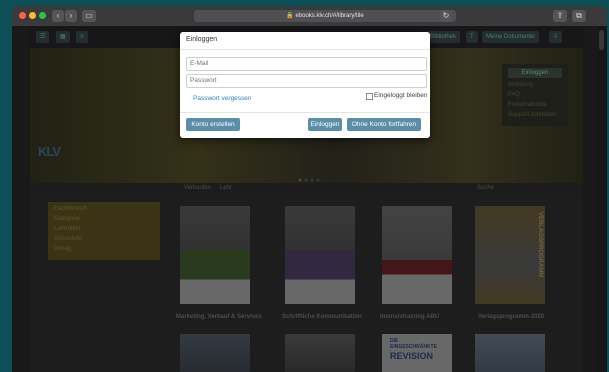 The height and width of the screenshot is (372, 609). Describe the element at coordinates (560, 16) in the screenshot. I see `share-icon: ⇪` at that location.